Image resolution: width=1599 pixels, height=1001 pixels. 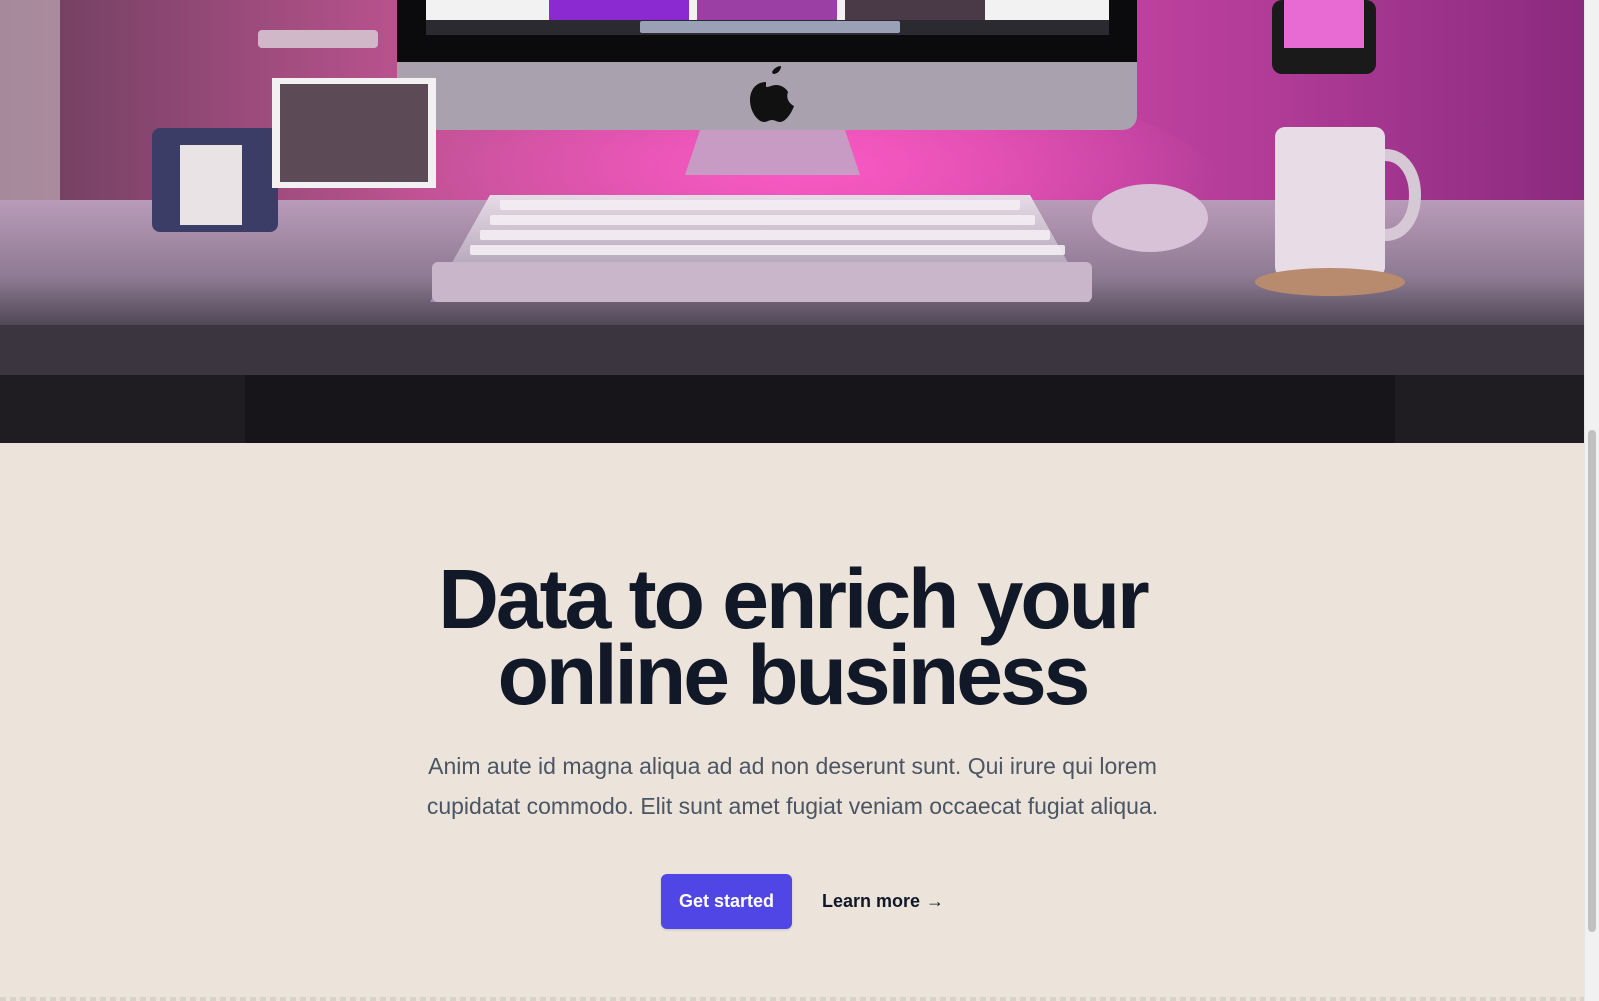 I want to click on page-title-line-2: online business, so click(x=794, y=675).